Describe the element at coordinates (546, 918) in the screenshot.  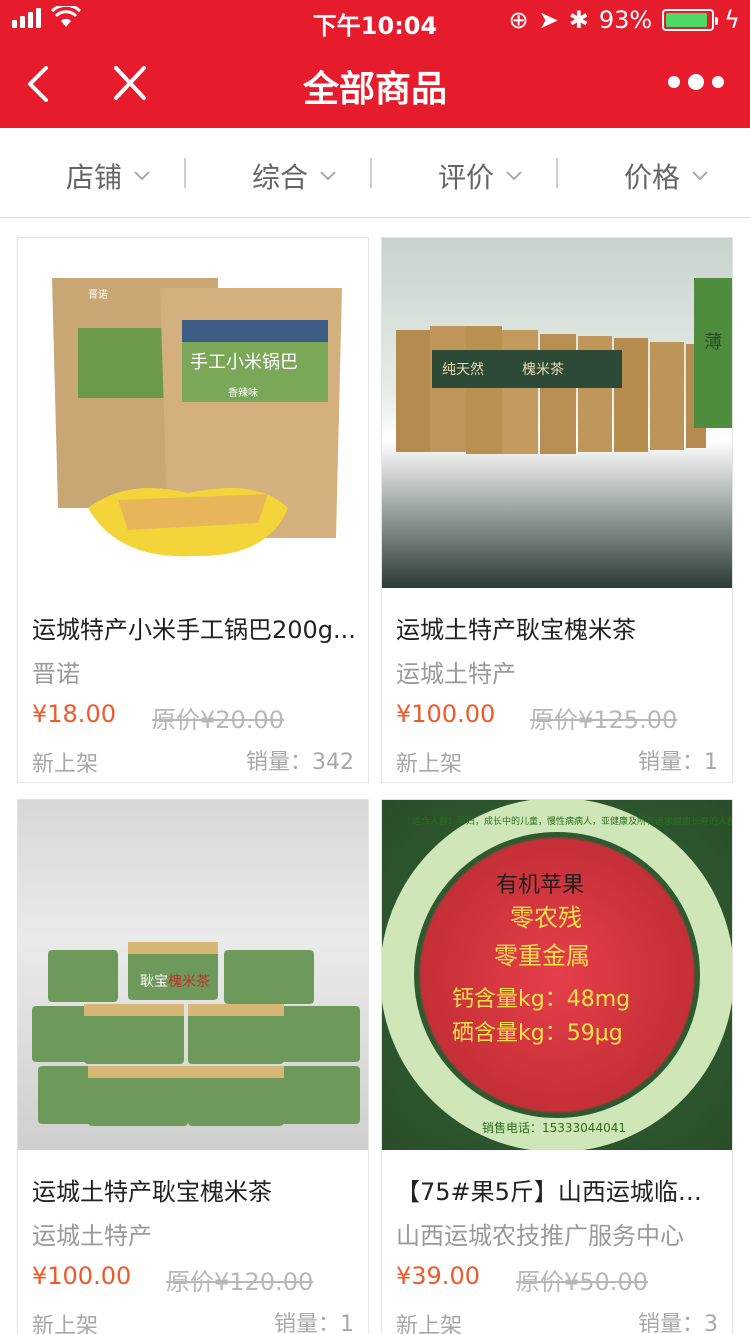
I see `image-text: 零农残` at that location.